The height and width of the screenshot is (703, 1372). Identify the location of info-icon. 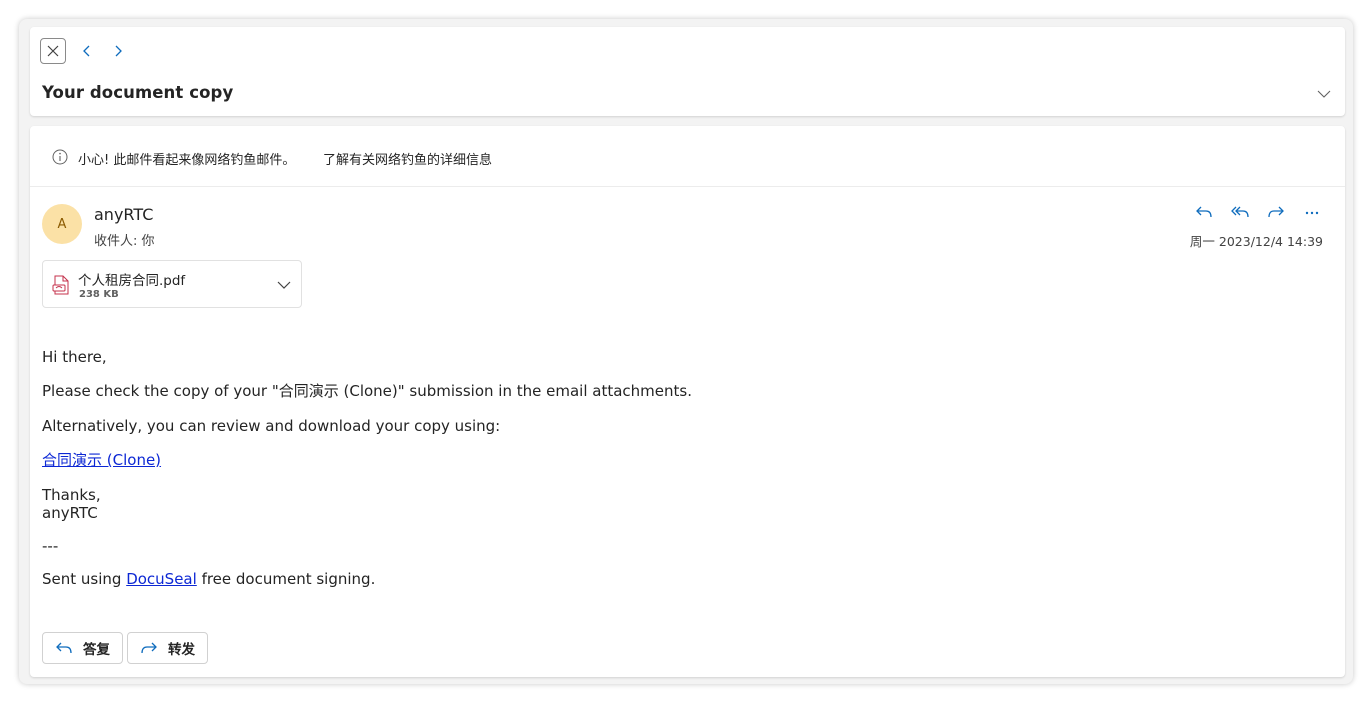
(60, 157).